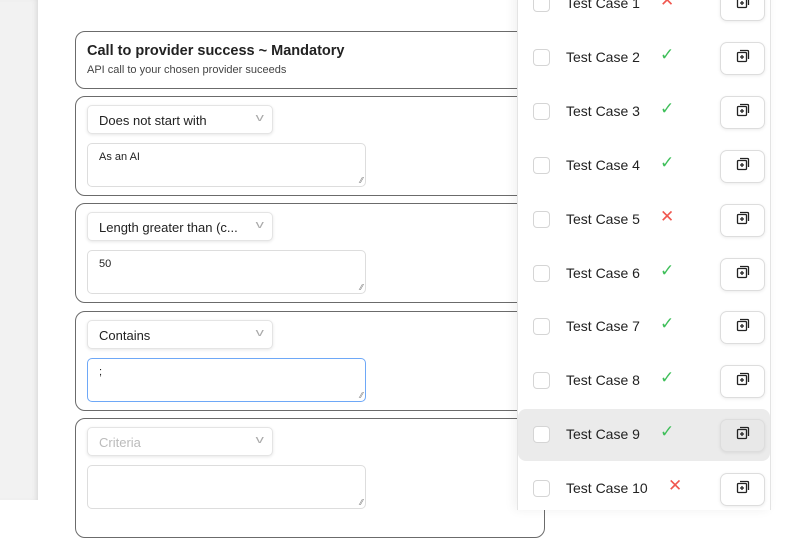  What do you see at coordinates (226, 272) in the screenshot?
I see `criterion-value-textarea: 50 ⁄⁄` at bounding box center [226, 272].